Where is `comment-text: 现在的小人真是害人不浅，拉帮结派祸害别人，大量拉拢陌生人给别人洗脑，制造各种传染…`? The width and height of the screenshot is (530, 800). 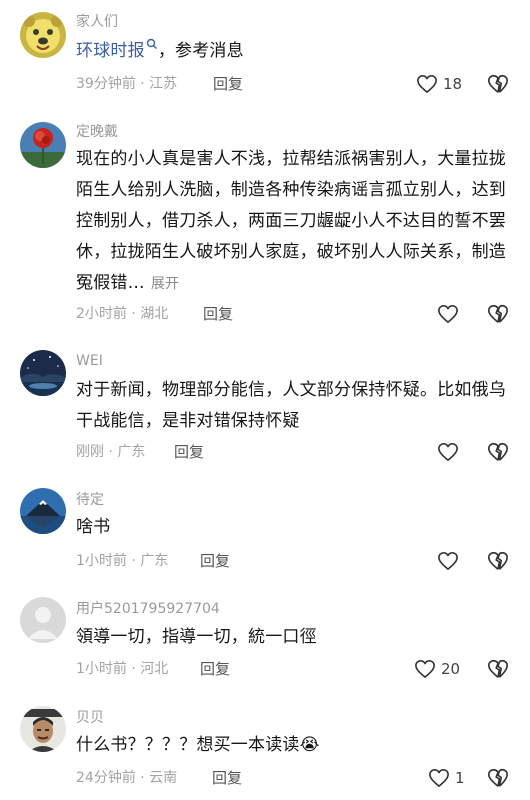
comment-text: 现在的小人真是害人不浅，拉帮结派祸害别人，大量拉拢陌生人给别人洗脑，制造各种传染… is located at coordinates (291, 221).